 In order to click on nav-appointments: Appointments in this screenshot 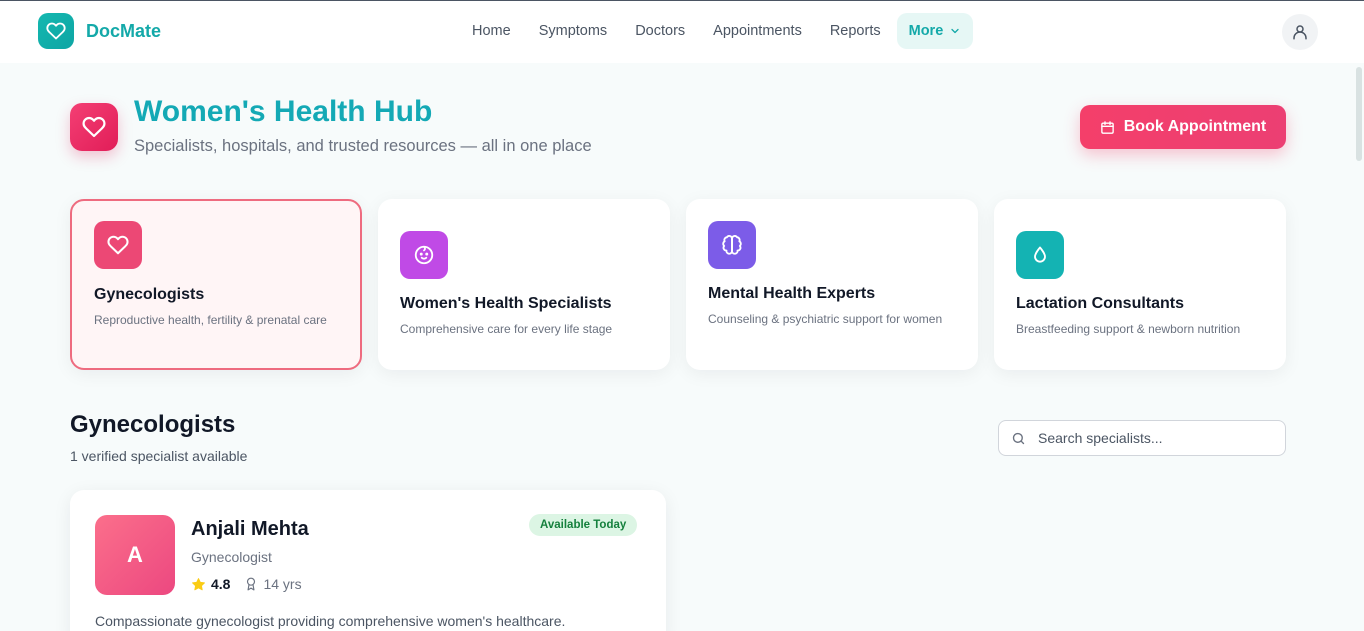, I will do `click(757, 31)`.